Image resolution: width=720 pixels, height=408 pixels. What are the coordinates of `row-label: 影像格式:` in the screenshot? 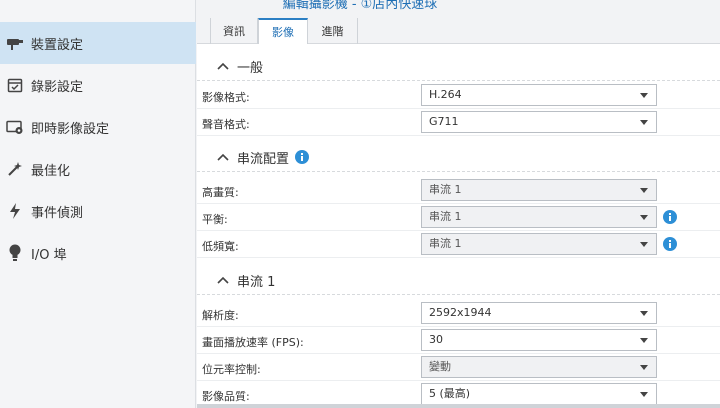 It's located at (226, 97).